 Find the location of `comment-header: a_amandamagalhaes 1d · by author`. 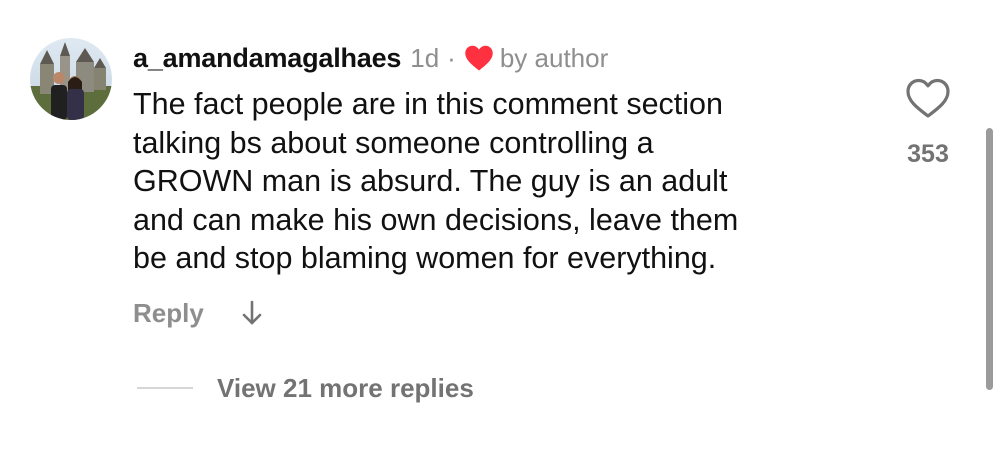

comment-header: a_amandamagalhaes 1d · by author is located at coordinates (370, 58).